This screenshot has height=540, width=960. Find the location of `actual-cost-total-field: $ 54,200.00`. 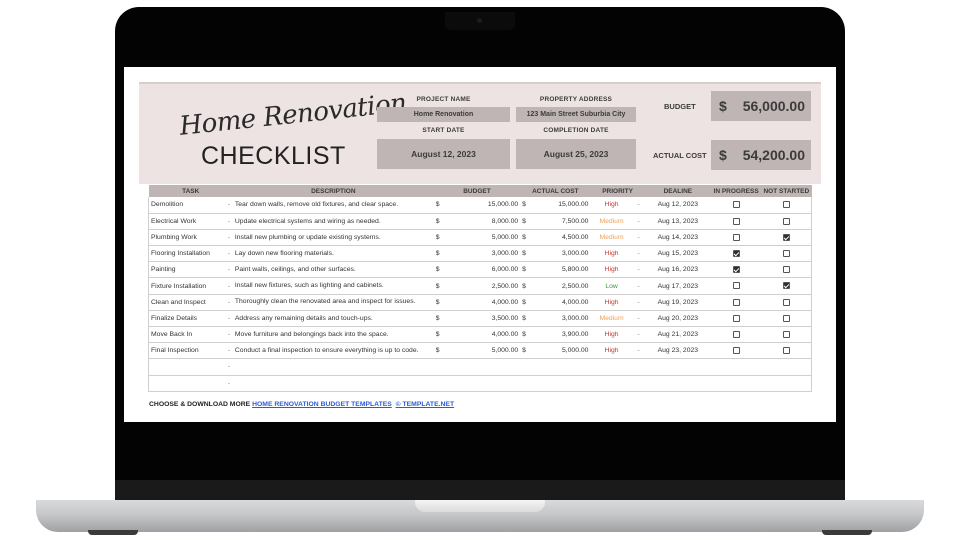

actual-cost-total-field: $ 54,200.00 is located at coordinates (761, 155).